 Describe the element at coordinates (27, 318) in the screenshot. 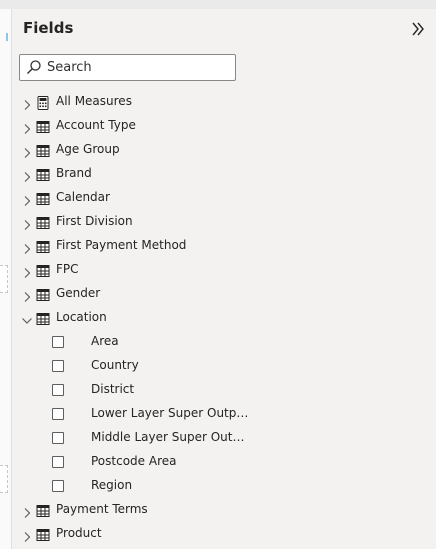

I see `chevron-down-icon` at that location.